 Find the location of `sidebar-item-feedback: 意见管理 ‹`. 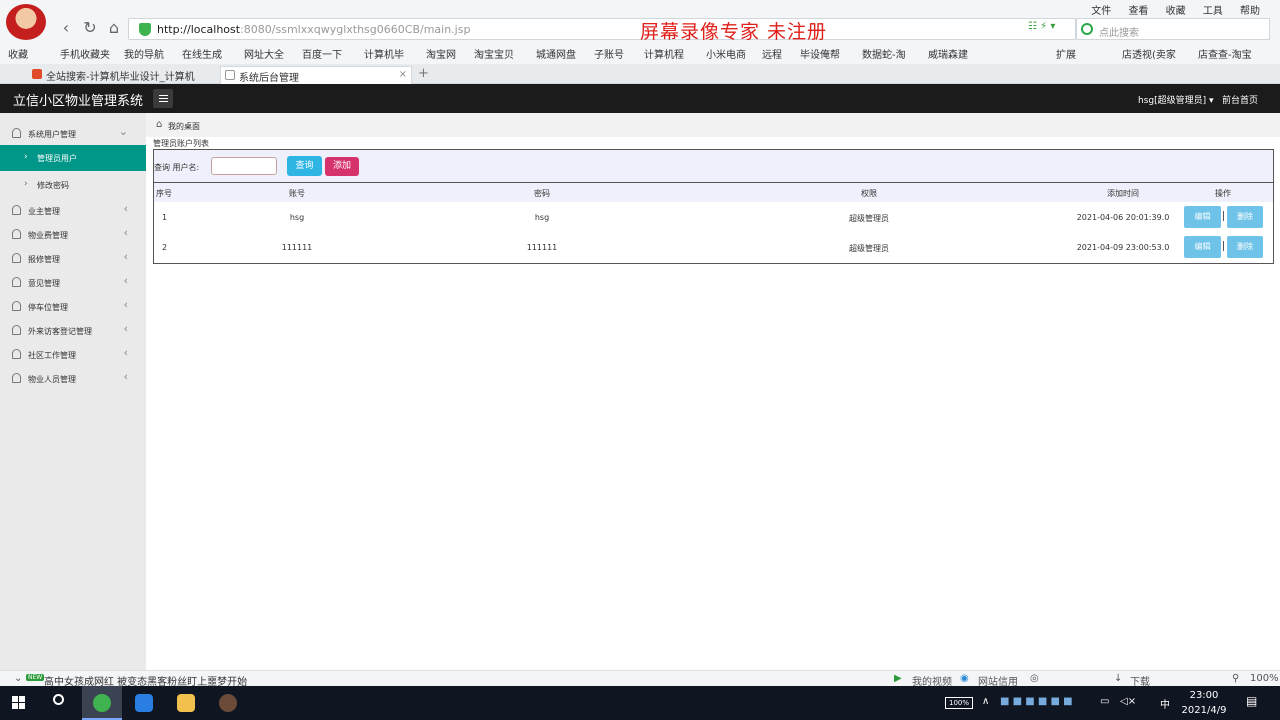

sidebar-item-feedback: 意见管理 ‹ is located at coordinates (73, 282).